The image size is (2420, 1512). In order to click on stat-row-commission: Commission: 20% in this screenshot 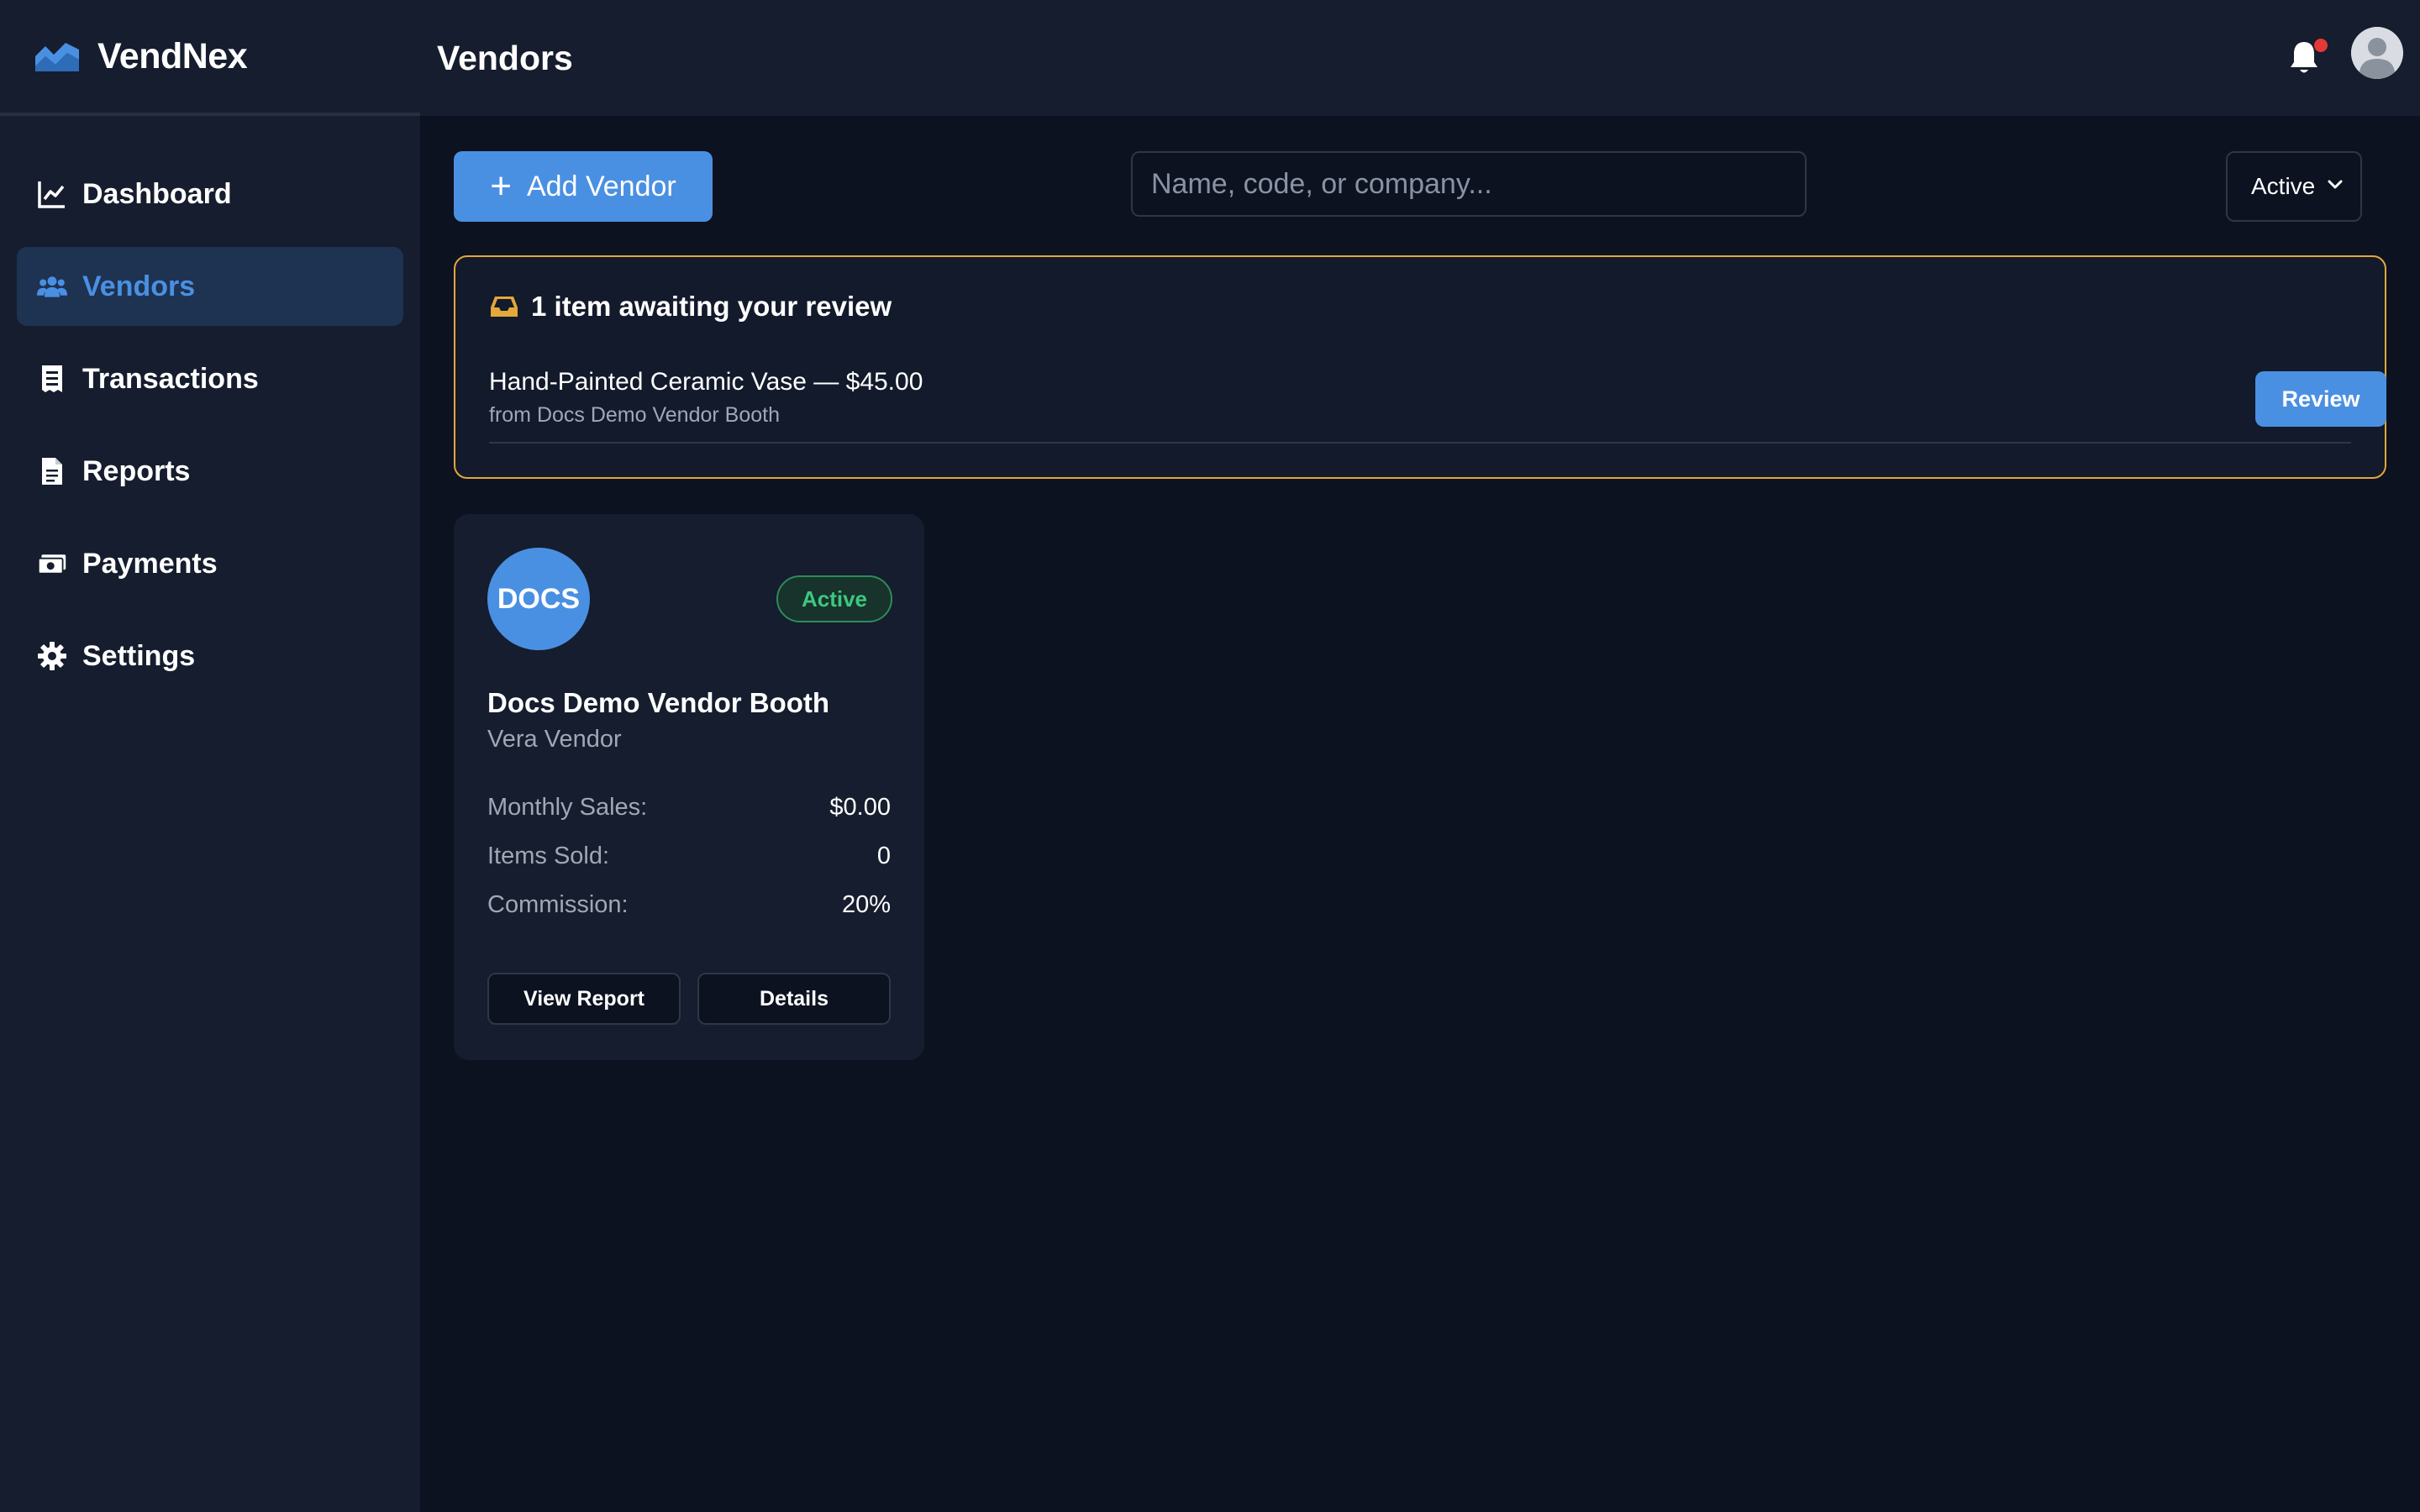, I will do `click(689, 905)`.